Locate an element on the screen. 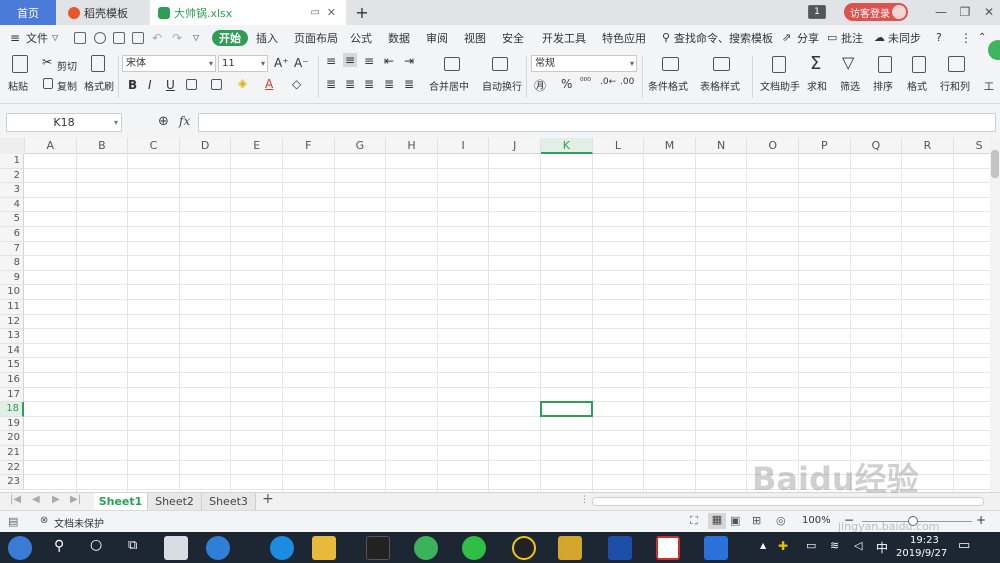 The image size is (1000, 563). sync-status: 未同步 is located at coordinates (904, 37).